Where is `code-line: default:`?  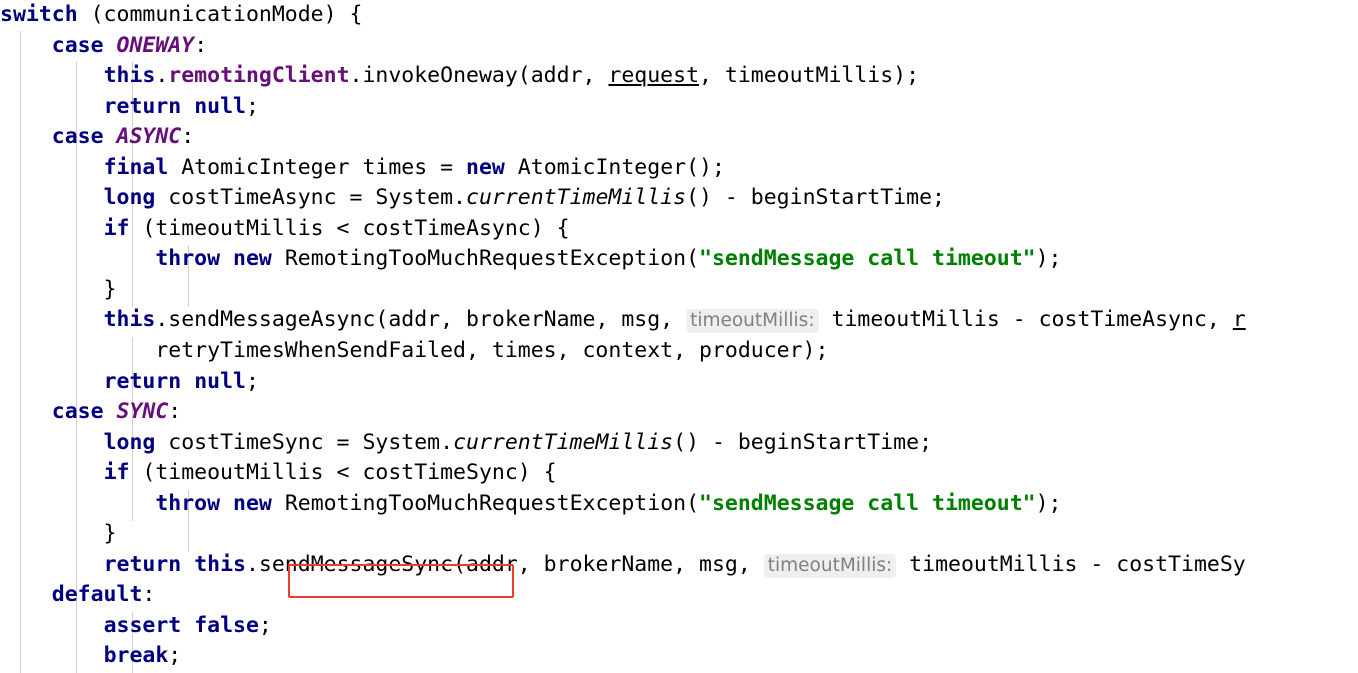 code-line: default: is located at coordinates (679, 595).